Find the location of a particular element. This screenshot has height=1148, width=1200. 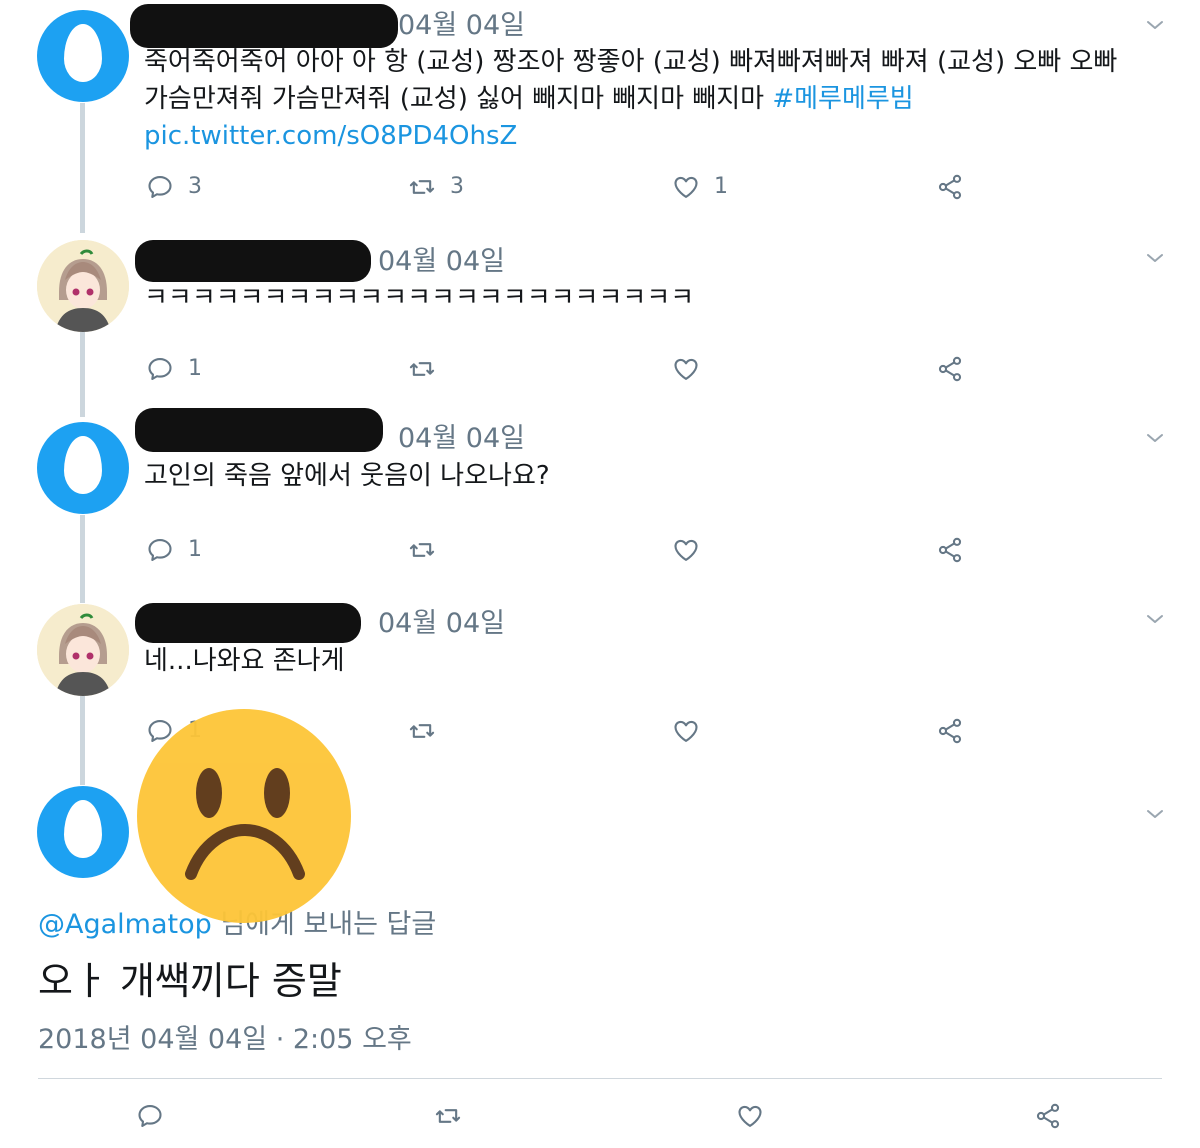

reply-button is located at coordinates (150, 1116).